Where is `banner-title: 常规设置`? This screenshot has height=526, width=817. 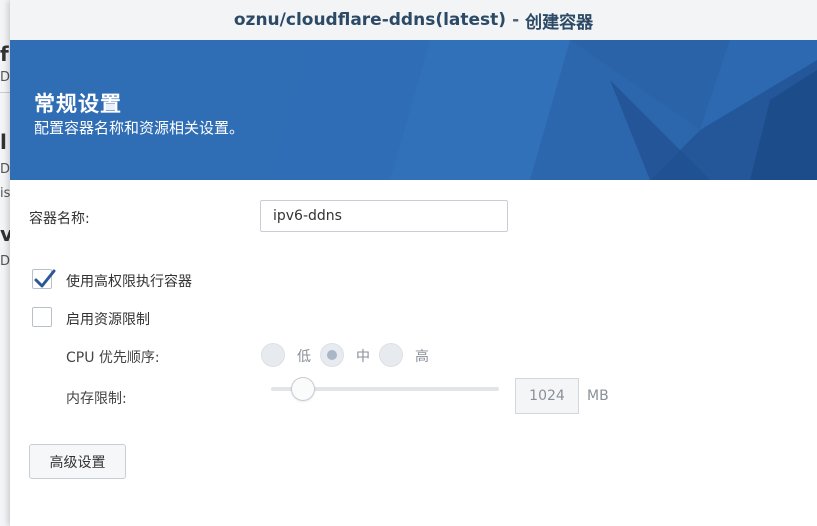
banner-title: 常规设置 is located at coordinates (78, 104).